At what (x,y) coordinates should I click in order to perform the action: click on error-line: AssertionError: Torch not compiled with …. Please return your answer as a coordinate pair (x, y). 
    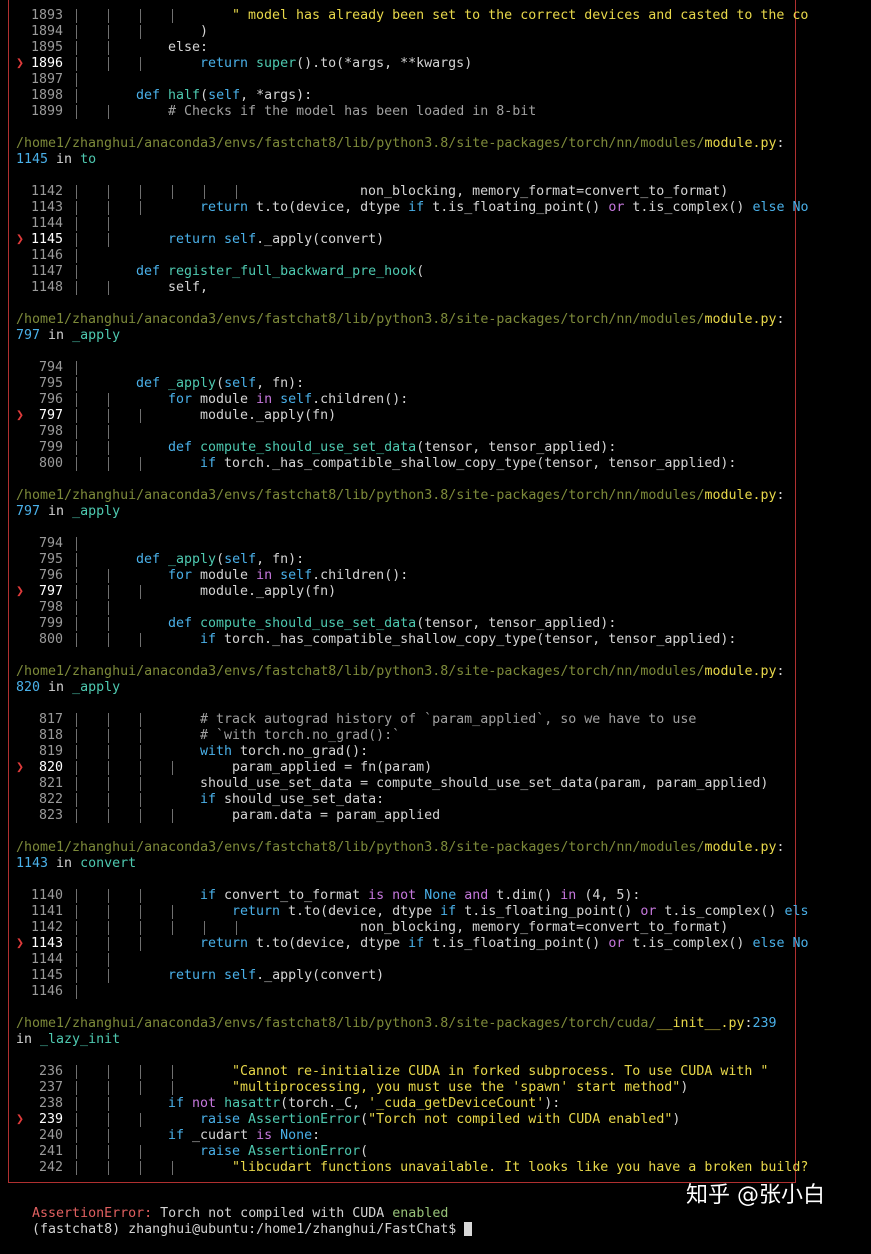
    Looking at the image, I should click on (224, 1205).